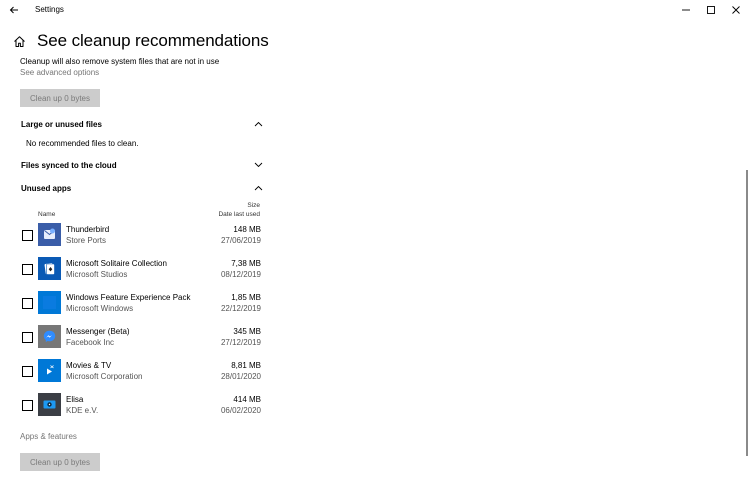 The height and width of the screenshot is (479, 750). What do you see at coordinates (142, 188) in the screenshot?
I see `section-unused-apps: Unused apps` at bounding box center [142, 188].